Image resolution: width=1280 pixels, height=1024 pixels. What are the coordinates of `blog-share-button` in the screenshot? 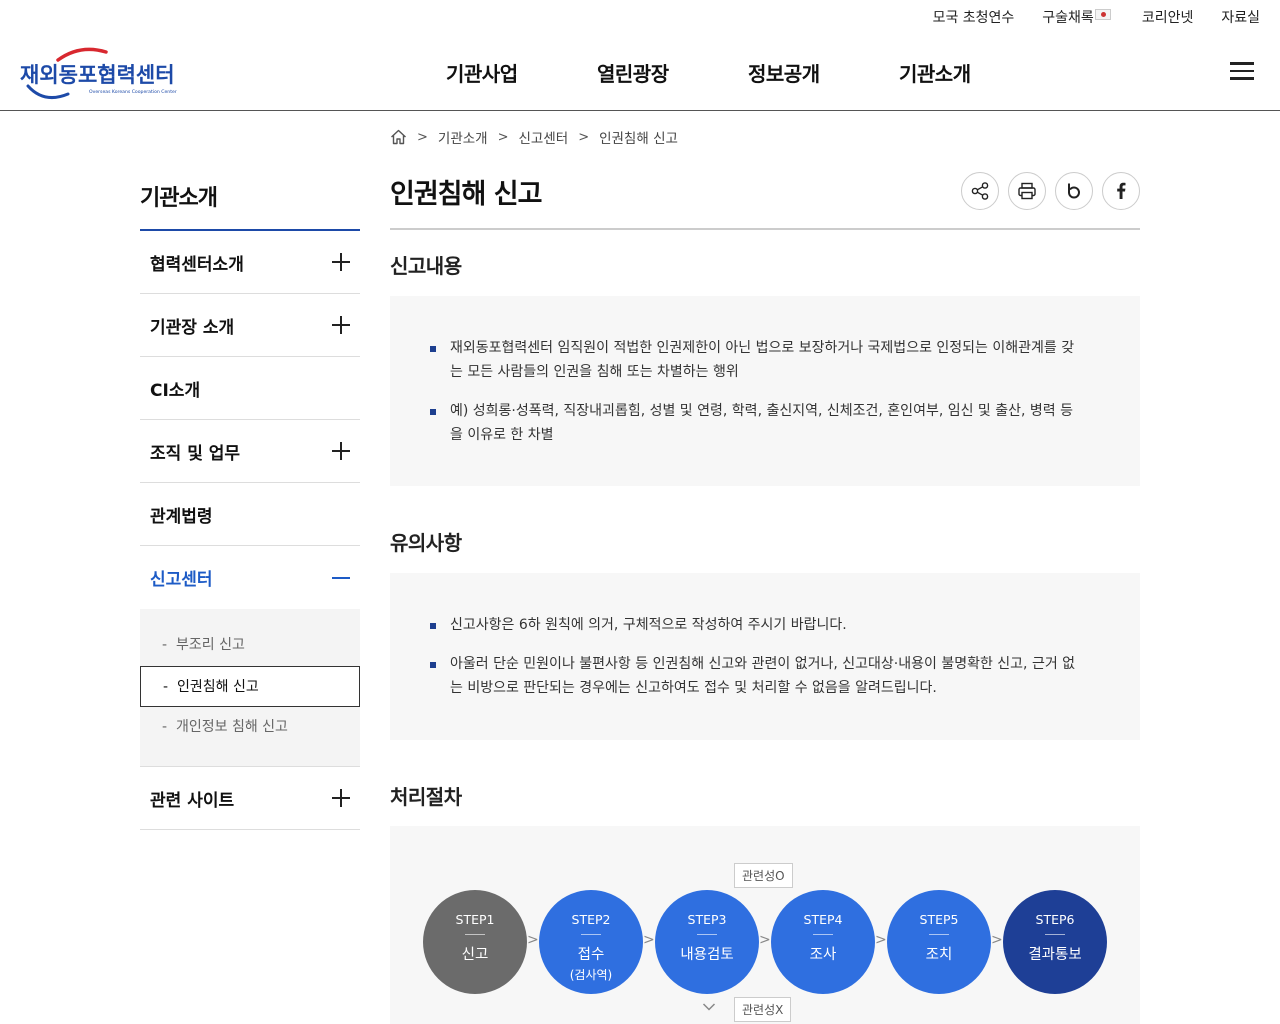 It's located at (1074, 191).